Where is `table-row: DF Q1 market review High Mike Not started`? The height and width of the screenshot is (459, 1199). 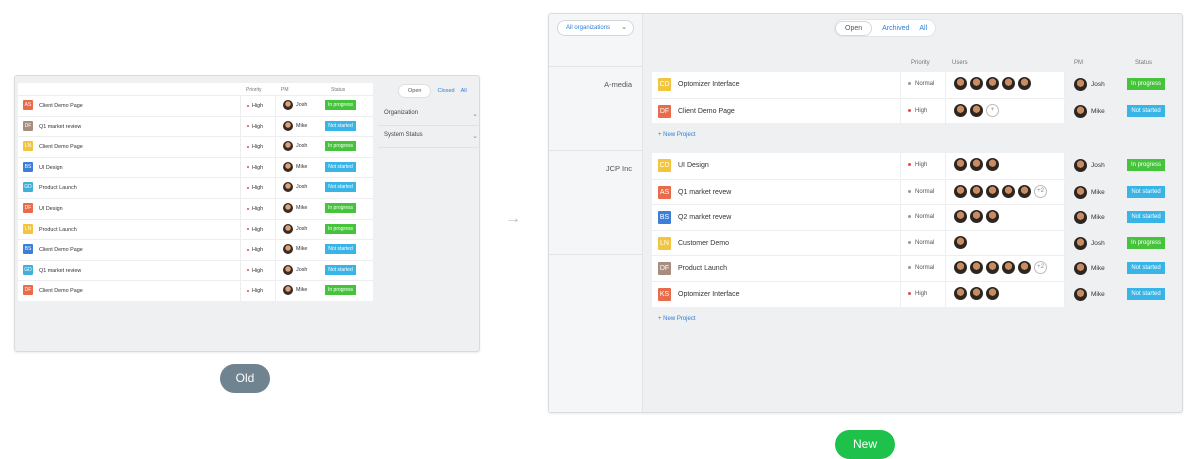
table-row: DF Q1 market review High Mike Not started is located at coordinates (195, 126).